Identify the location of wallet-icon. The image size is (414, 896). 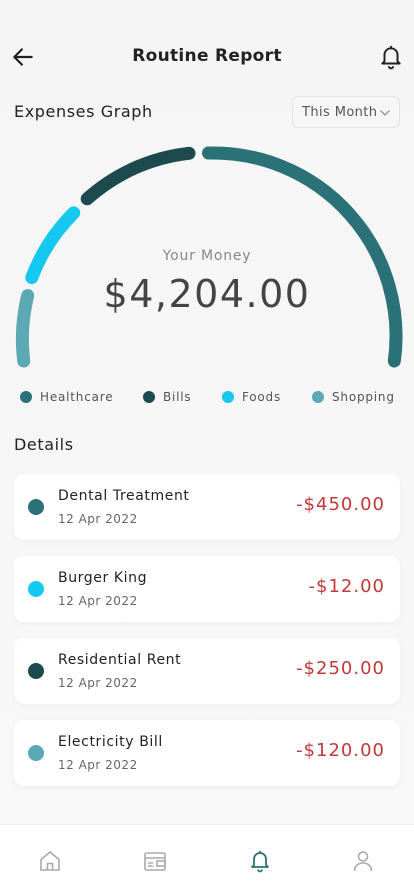
(155, 861).